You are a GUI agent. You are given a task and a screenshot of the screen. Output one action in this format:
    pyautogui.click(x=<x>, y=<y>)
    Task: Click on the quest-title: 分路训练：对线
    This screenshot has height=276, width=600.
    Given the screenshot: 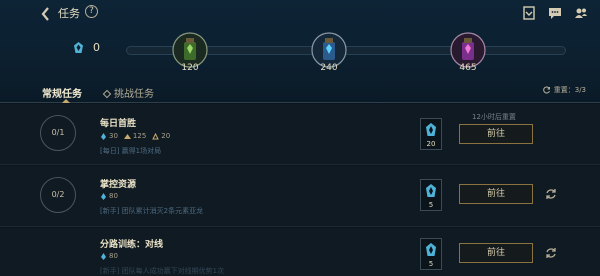 What is the action you would take?
    pyautogui.click(x=132, y=245)
    